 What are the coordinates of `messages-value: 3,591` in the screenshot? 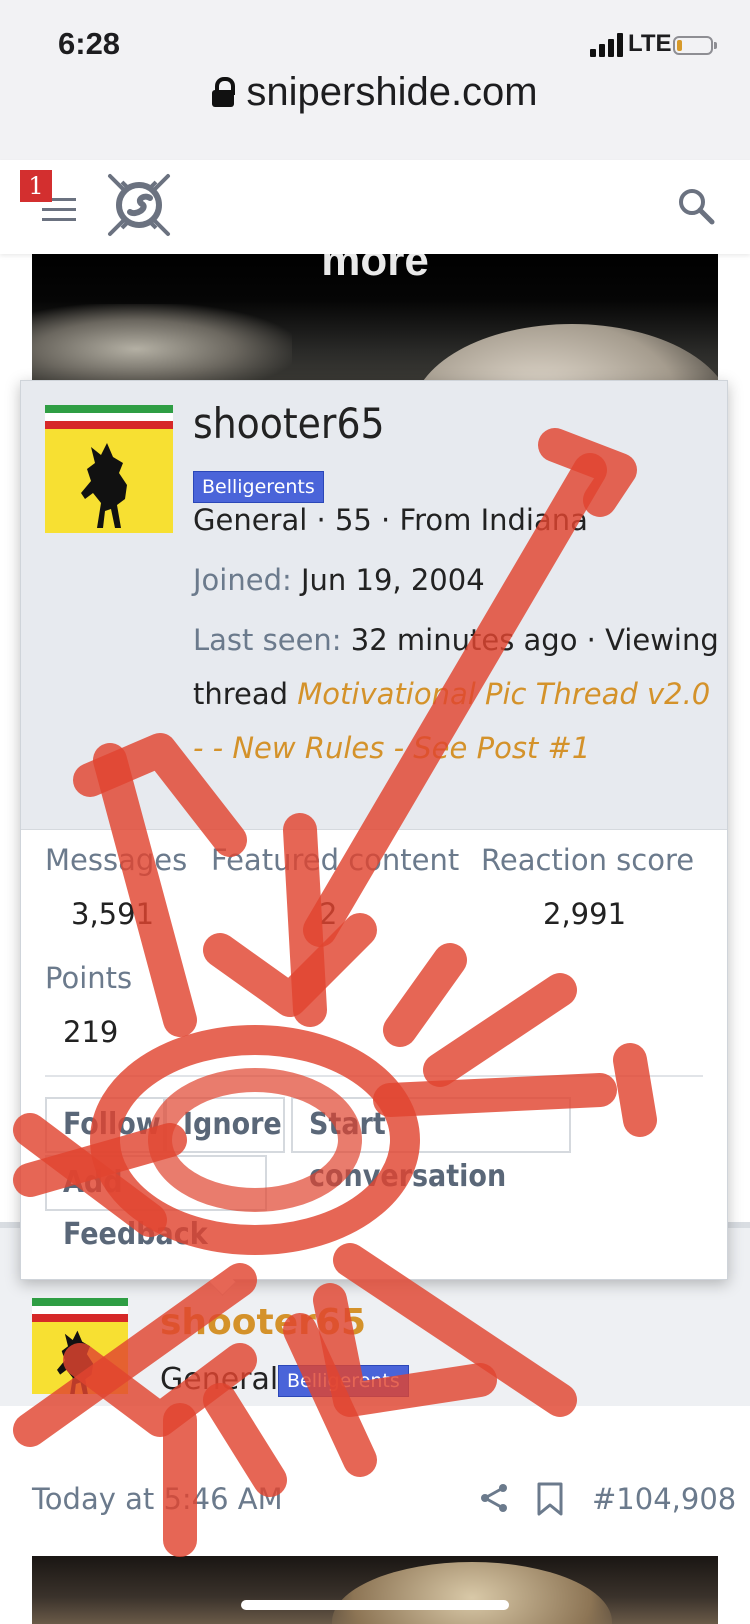 It's located at (112, 914).